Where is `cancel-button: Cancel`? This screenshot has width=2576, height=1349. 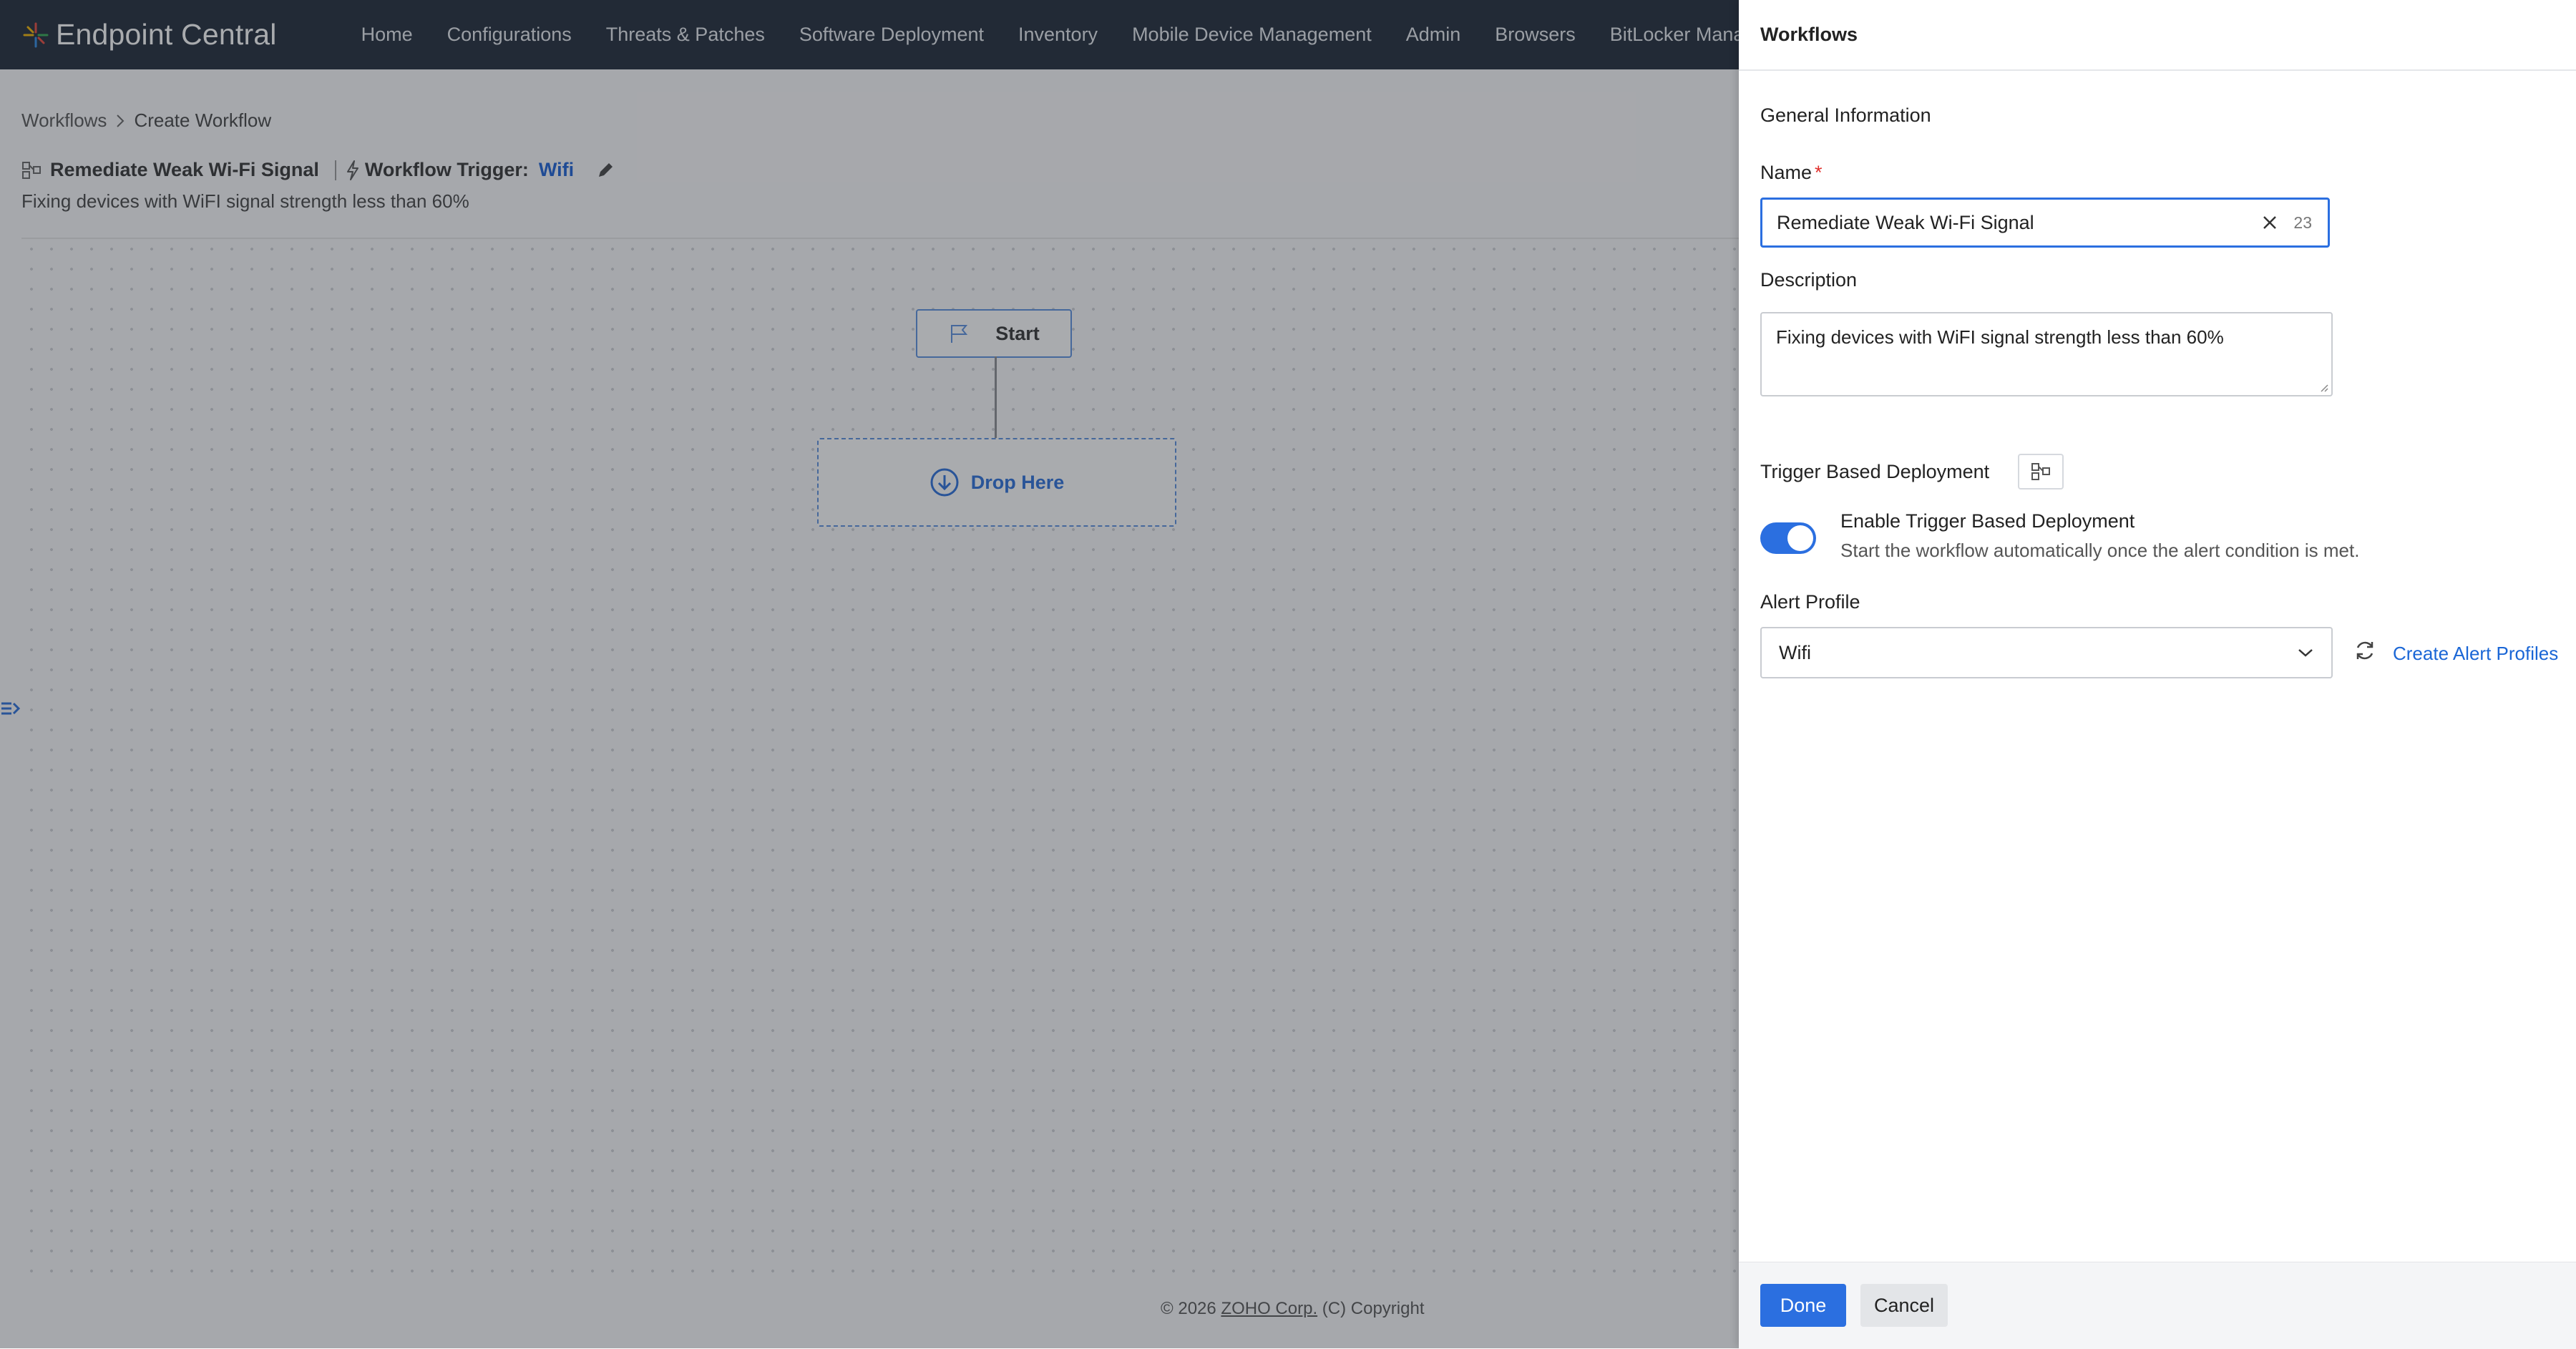
cancel-button: Cancel is located at coordinates (1904, 1305).